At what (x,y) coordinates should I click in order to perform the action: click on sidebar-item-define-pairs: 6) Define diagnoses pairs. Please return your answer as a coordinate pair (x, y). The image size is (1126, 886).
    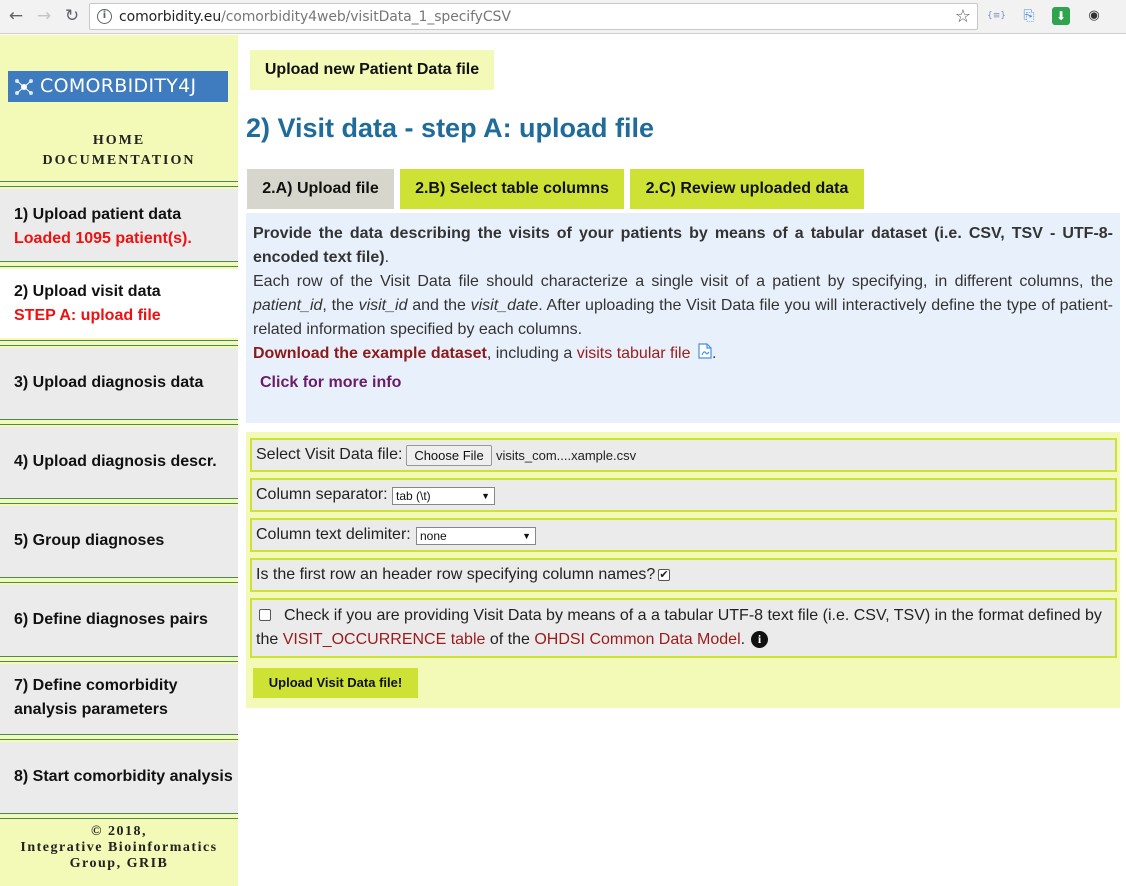
    Looking at the image, I should click on (119, 620).